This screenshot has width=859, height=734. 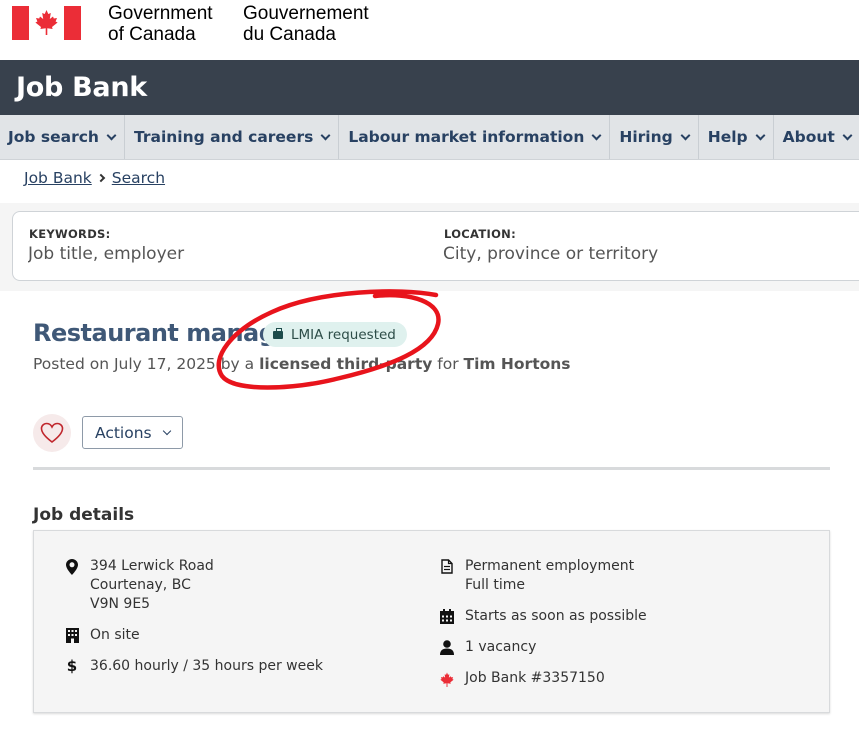 What do you see at coordinates (123, 432) in the screenshot?
I see `actions-label: Actions` at bounding box center [123, 432].